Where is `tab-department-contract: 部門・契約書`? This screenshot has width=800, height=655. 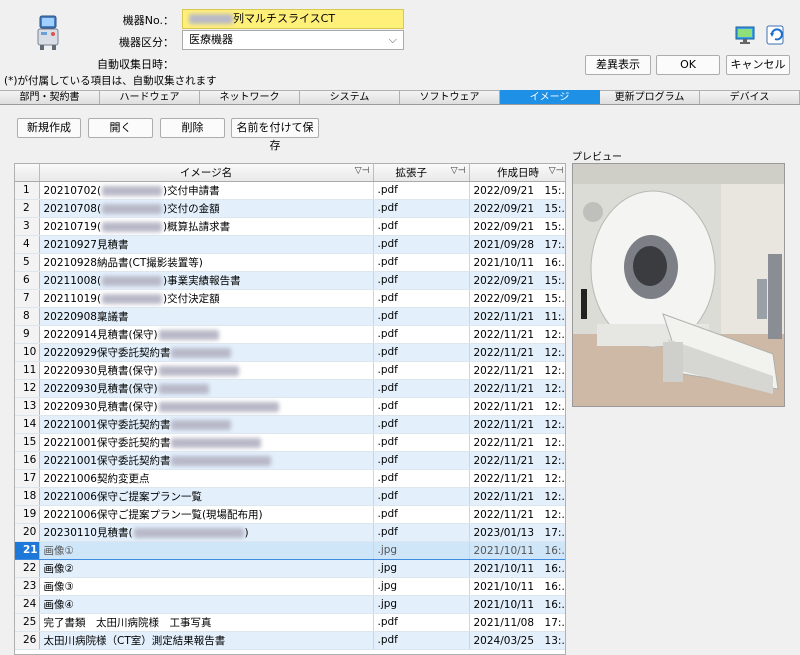
tab-department-contract: 部門・契約書 is located at coordinates (50, 97).